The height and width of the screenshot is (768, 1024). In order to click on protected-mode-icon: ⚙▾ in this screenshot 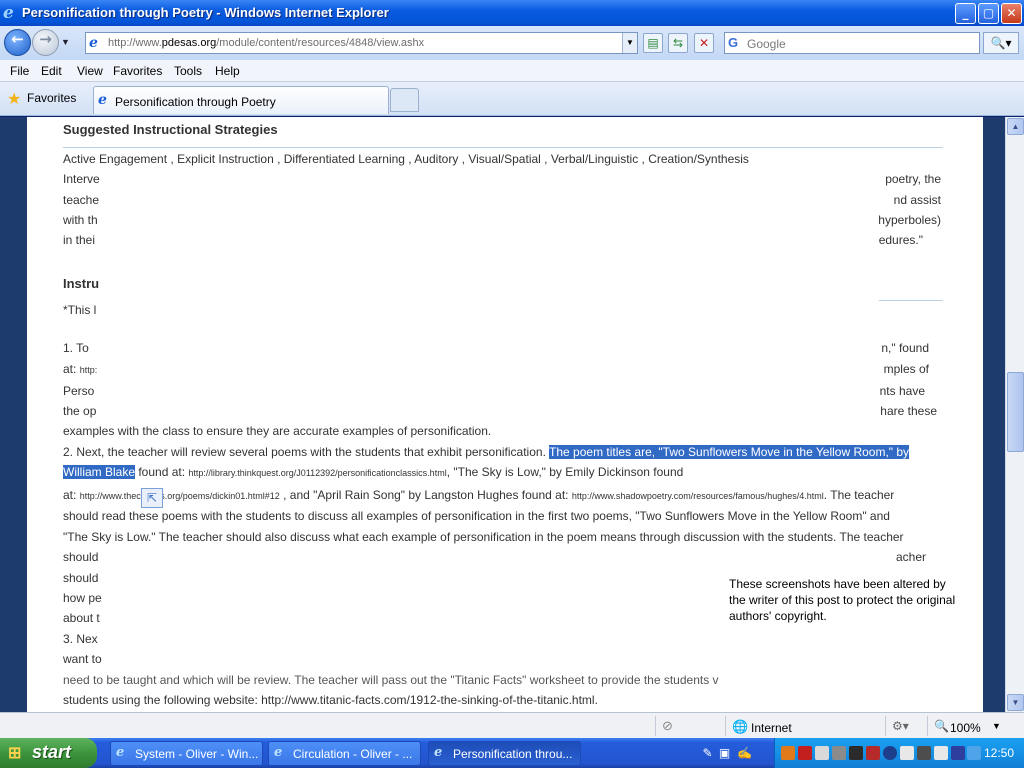, I will do `click(900, 726)`.